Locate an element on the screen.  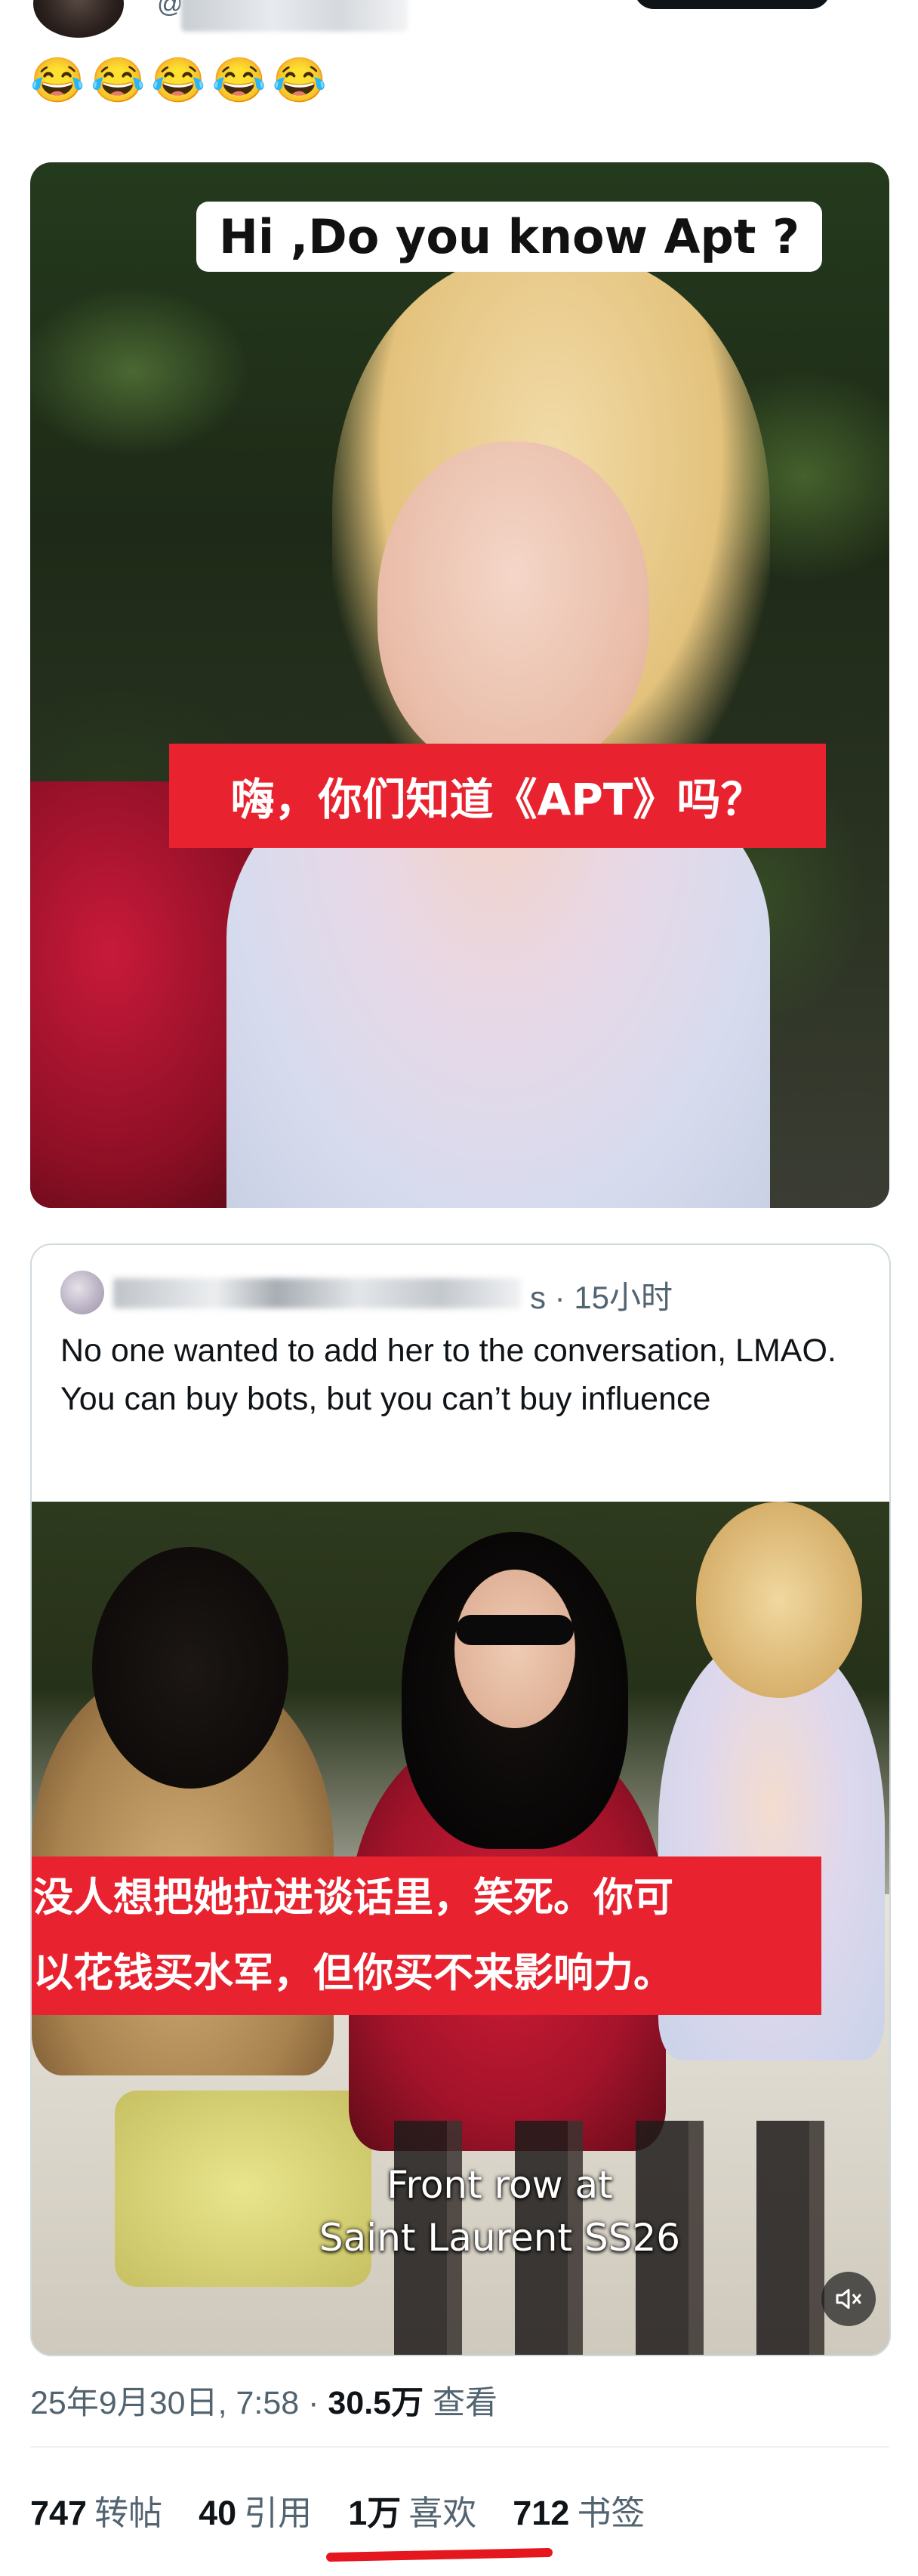
mute-button is located at coordinates (848, 2299).